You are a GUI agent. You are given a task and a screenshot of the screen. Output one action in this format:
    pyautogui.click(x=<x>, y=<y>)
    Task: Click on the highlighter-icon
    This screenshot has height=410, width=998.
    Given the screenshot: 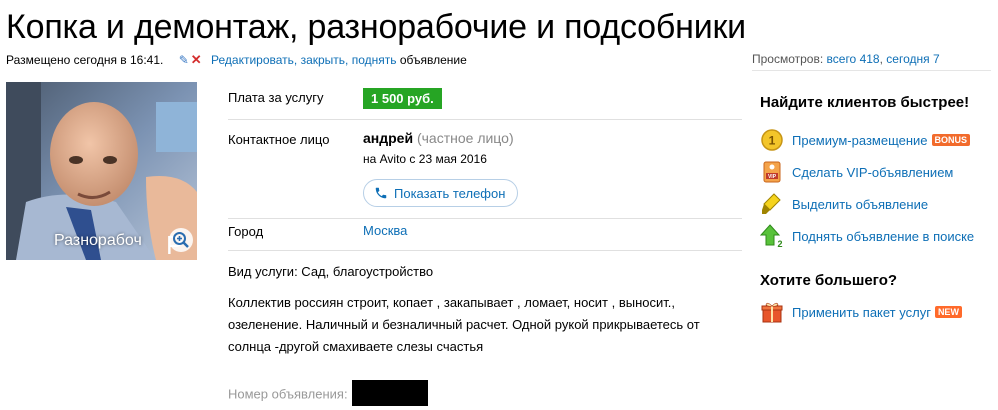 What is the action you would take?
    pyautogui.click(x=772, y=204)
    